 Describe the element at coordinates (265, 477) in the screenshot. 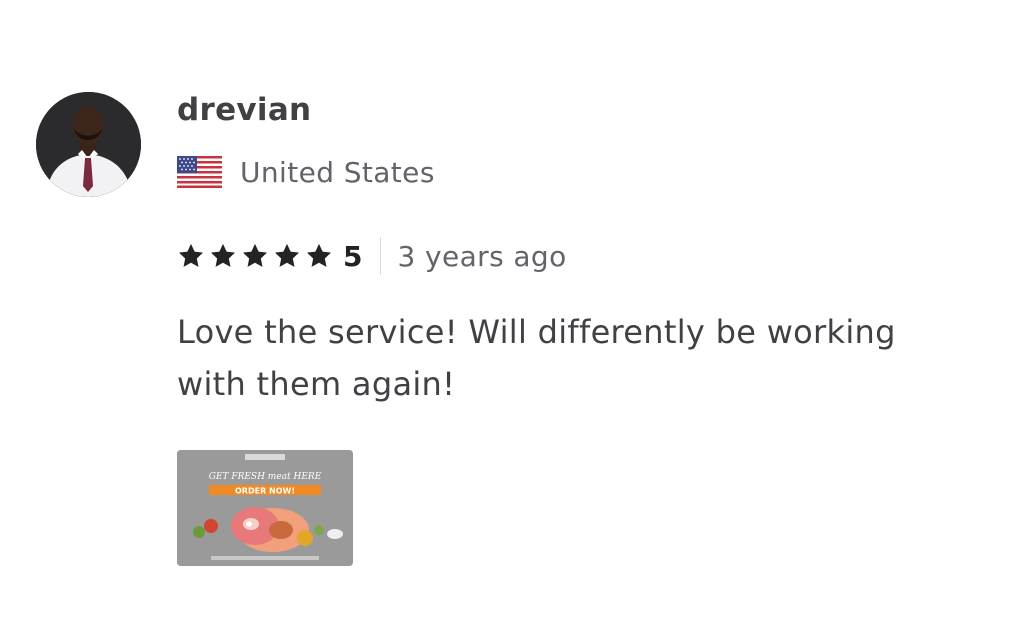

I see `attachment-headline: GET FRESH meat HERE` at that location.